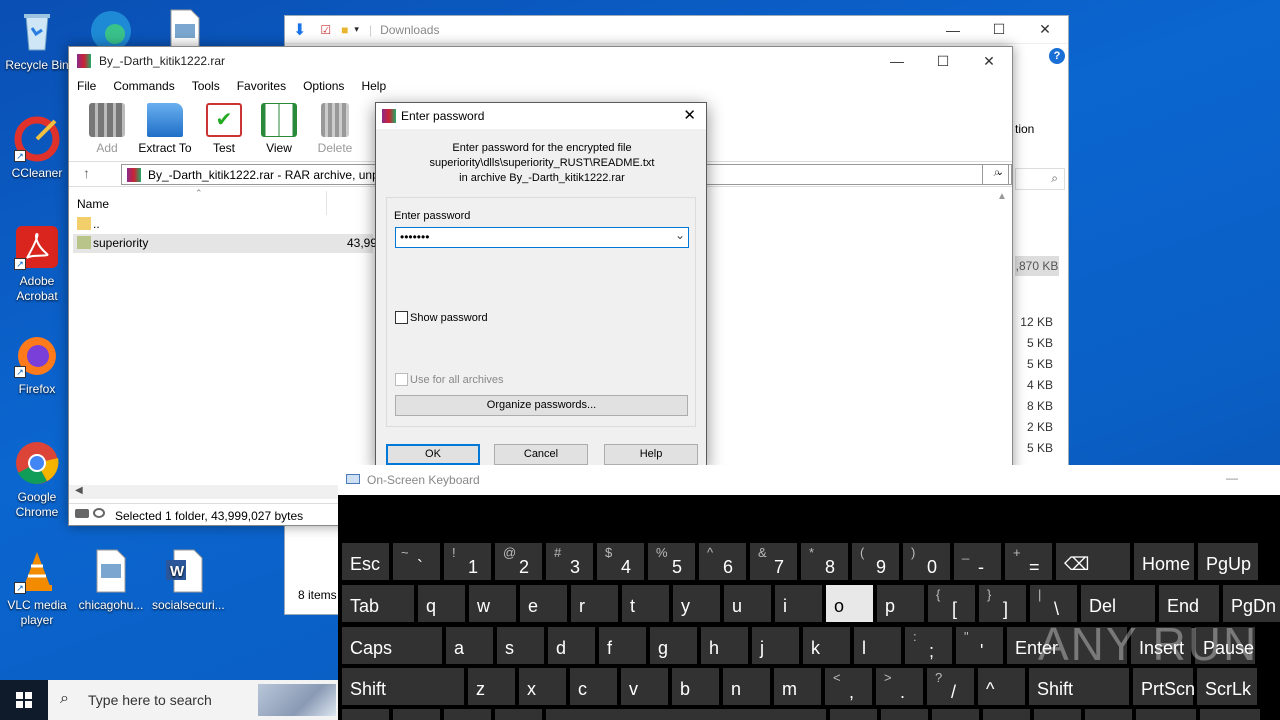 This screenshot has height=720, width=1280. What do you see at coordinates (673, 645) in the screenshot?
I see `key-g: g` at bounding box center [673, 645].